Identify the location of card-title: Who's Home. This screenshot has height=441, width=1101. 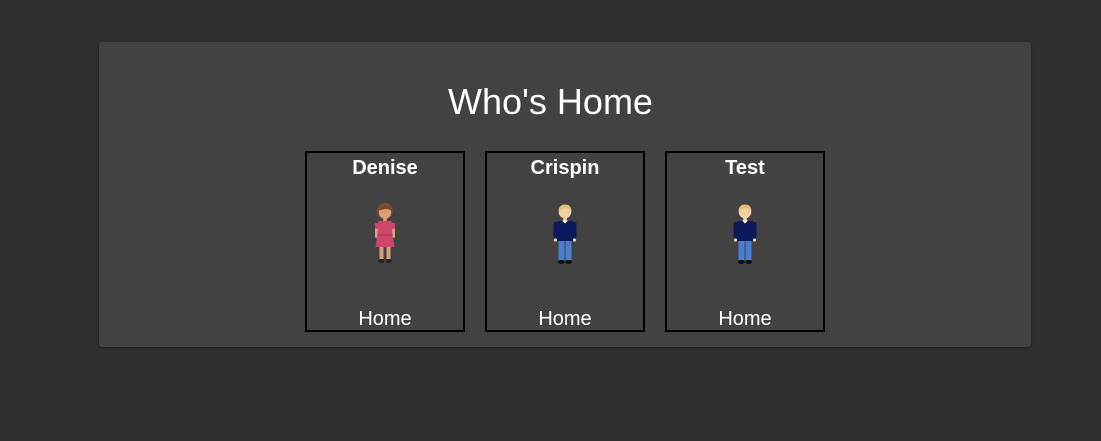
(550, 101).